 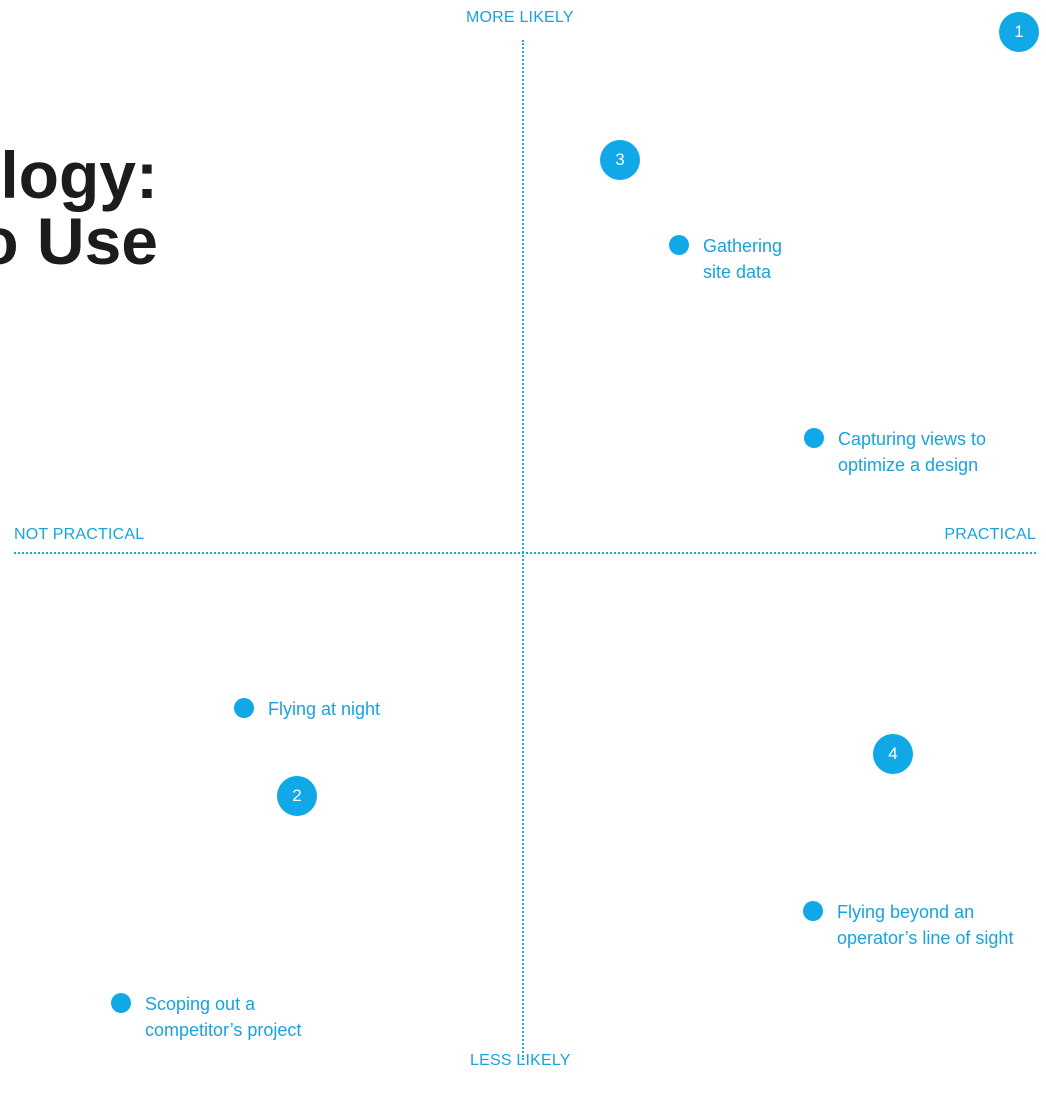 What do you see at coordinates (200, 1004) in the screenshot?
I see `item-label-line-1: Scoping out a` at bounding box center [200, 1004].